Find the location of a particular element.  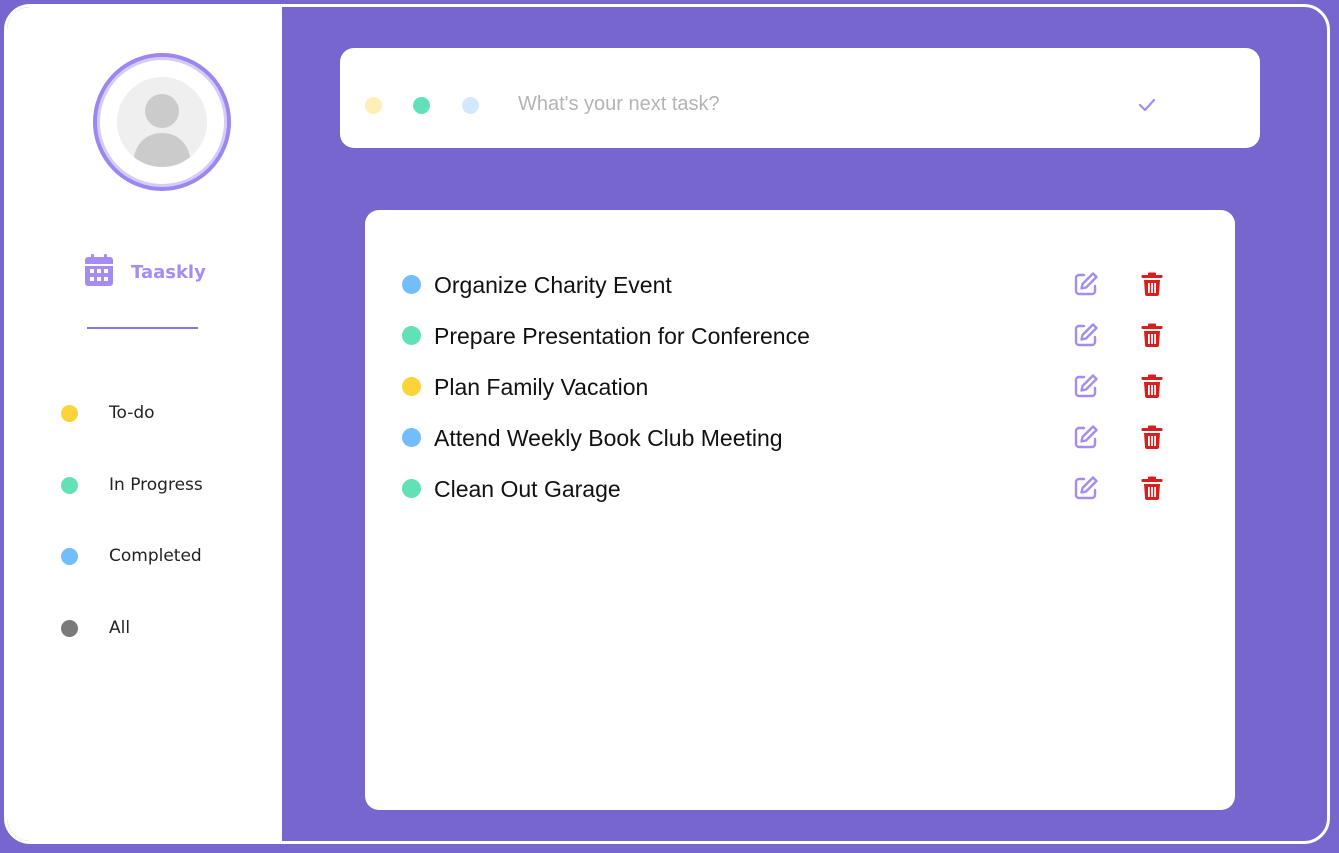

task-row: Prepare Presentation for Conference is located at coordinates (796, 335).